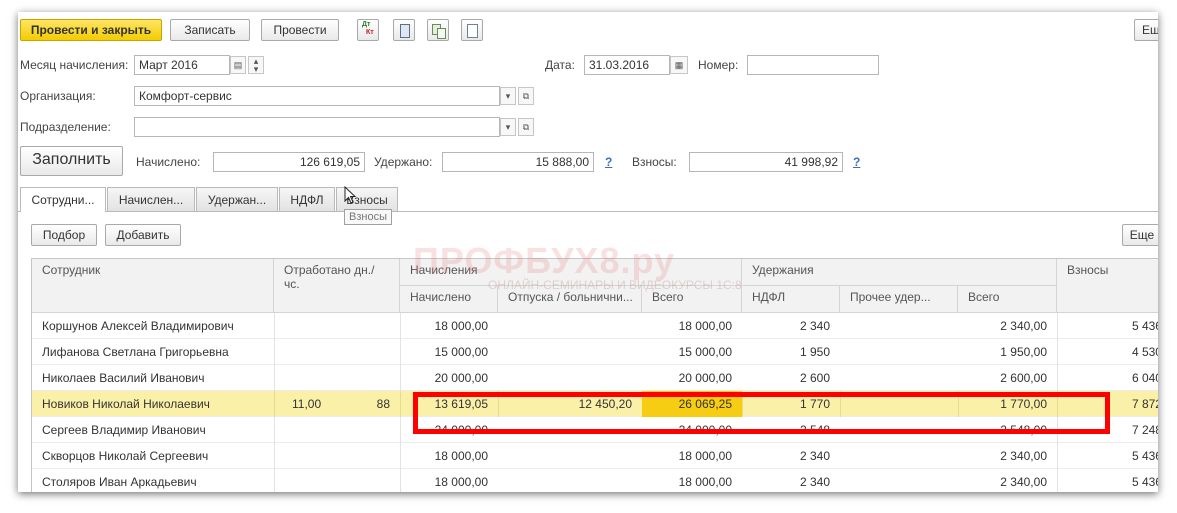 Image resolution: width=1177 pixels, height=513 pixels. I want to click on more-actions-button: Ещ, so click(1146, 30).